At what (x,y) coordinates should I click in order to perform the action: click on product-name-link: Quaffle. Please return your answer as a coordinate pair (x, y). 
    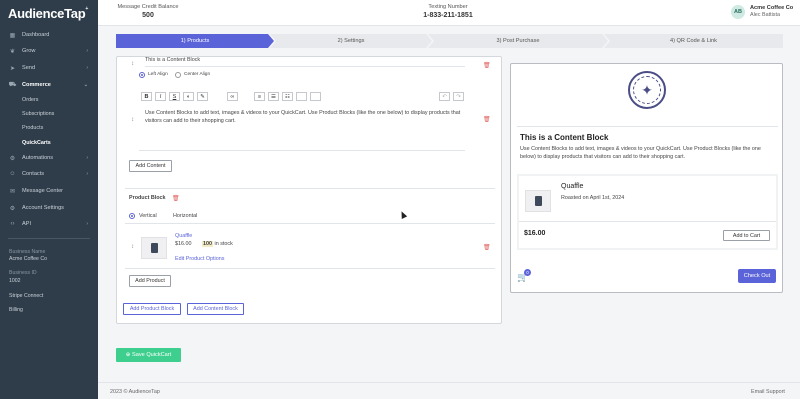
    Looking at the image, I should click on (183, 236).